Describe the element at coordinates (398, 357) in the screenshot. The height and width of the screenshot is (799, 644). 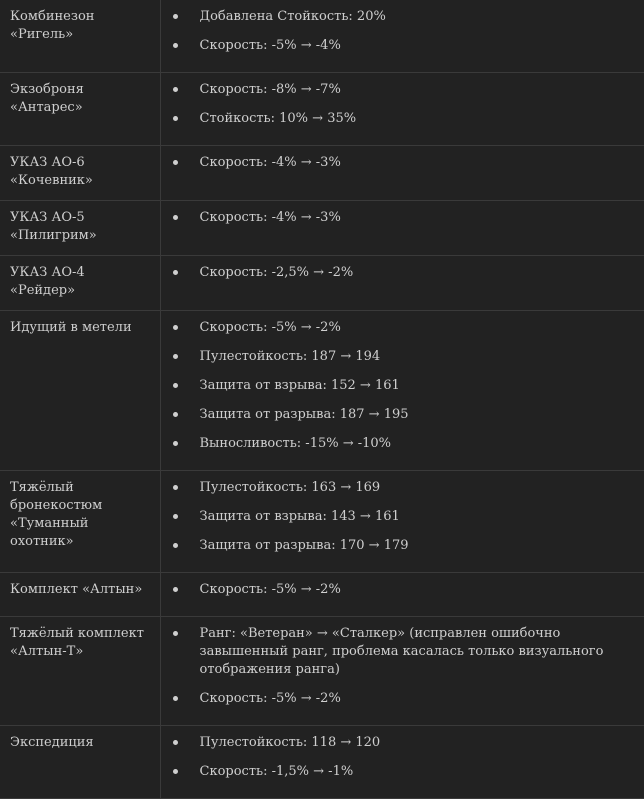
I see `list-item: Пулестойкость: 187 → 194` at that location.